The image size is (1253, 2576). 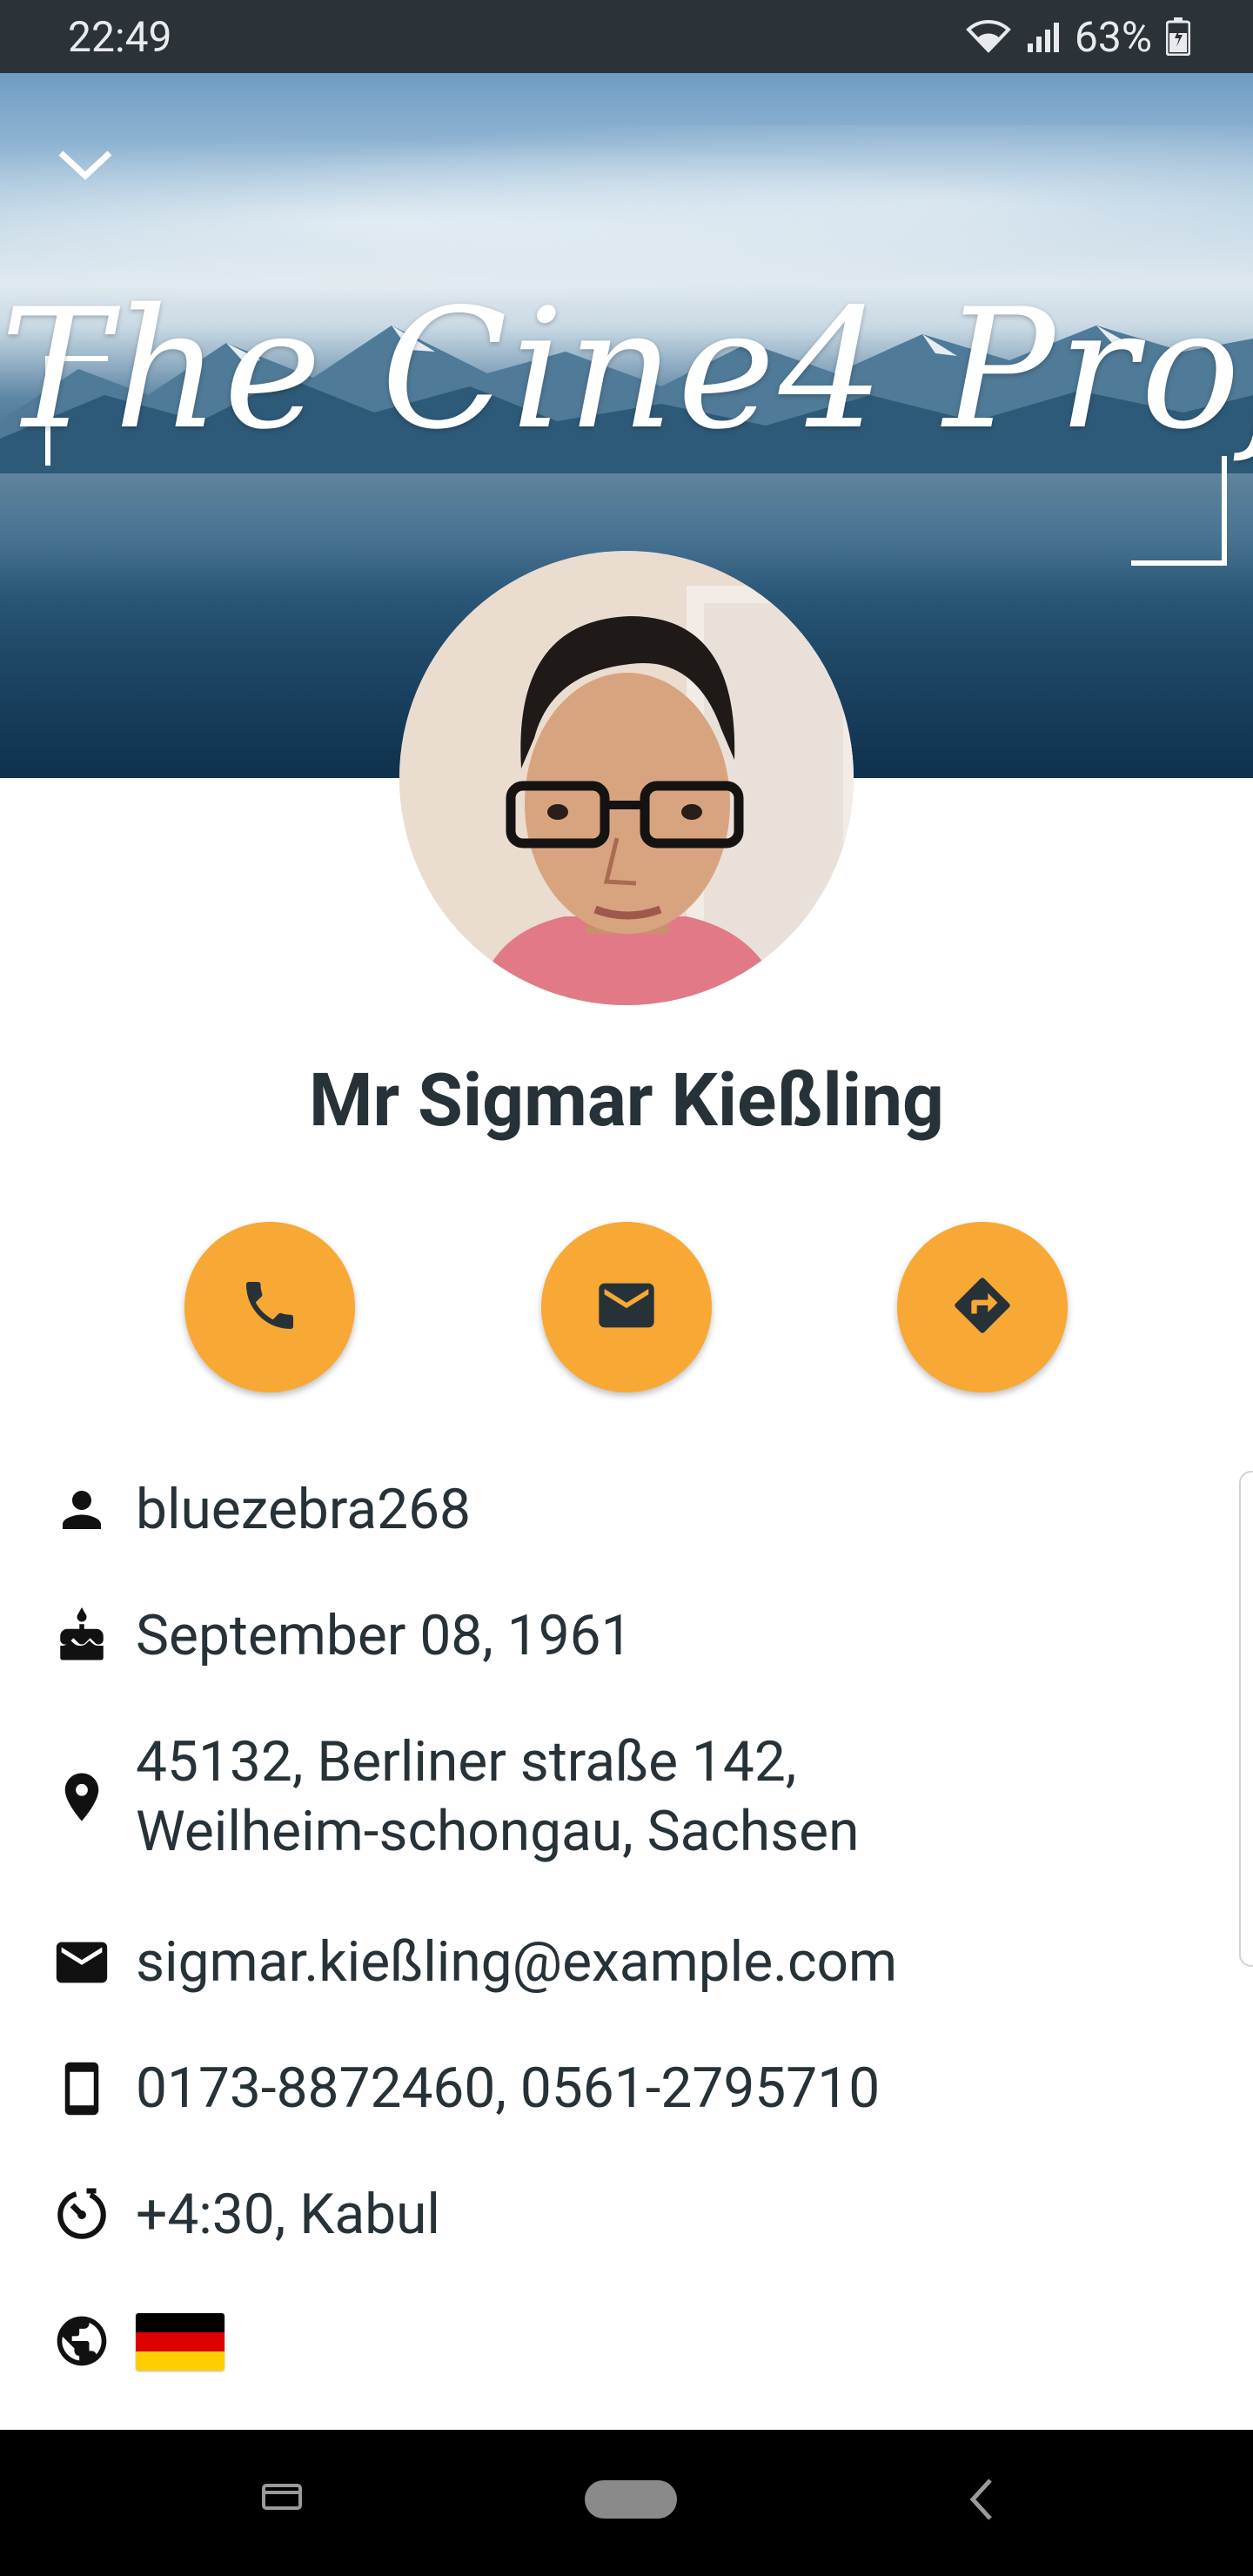 I want to click on title-bracket-right, so click(x=1179, y=511).